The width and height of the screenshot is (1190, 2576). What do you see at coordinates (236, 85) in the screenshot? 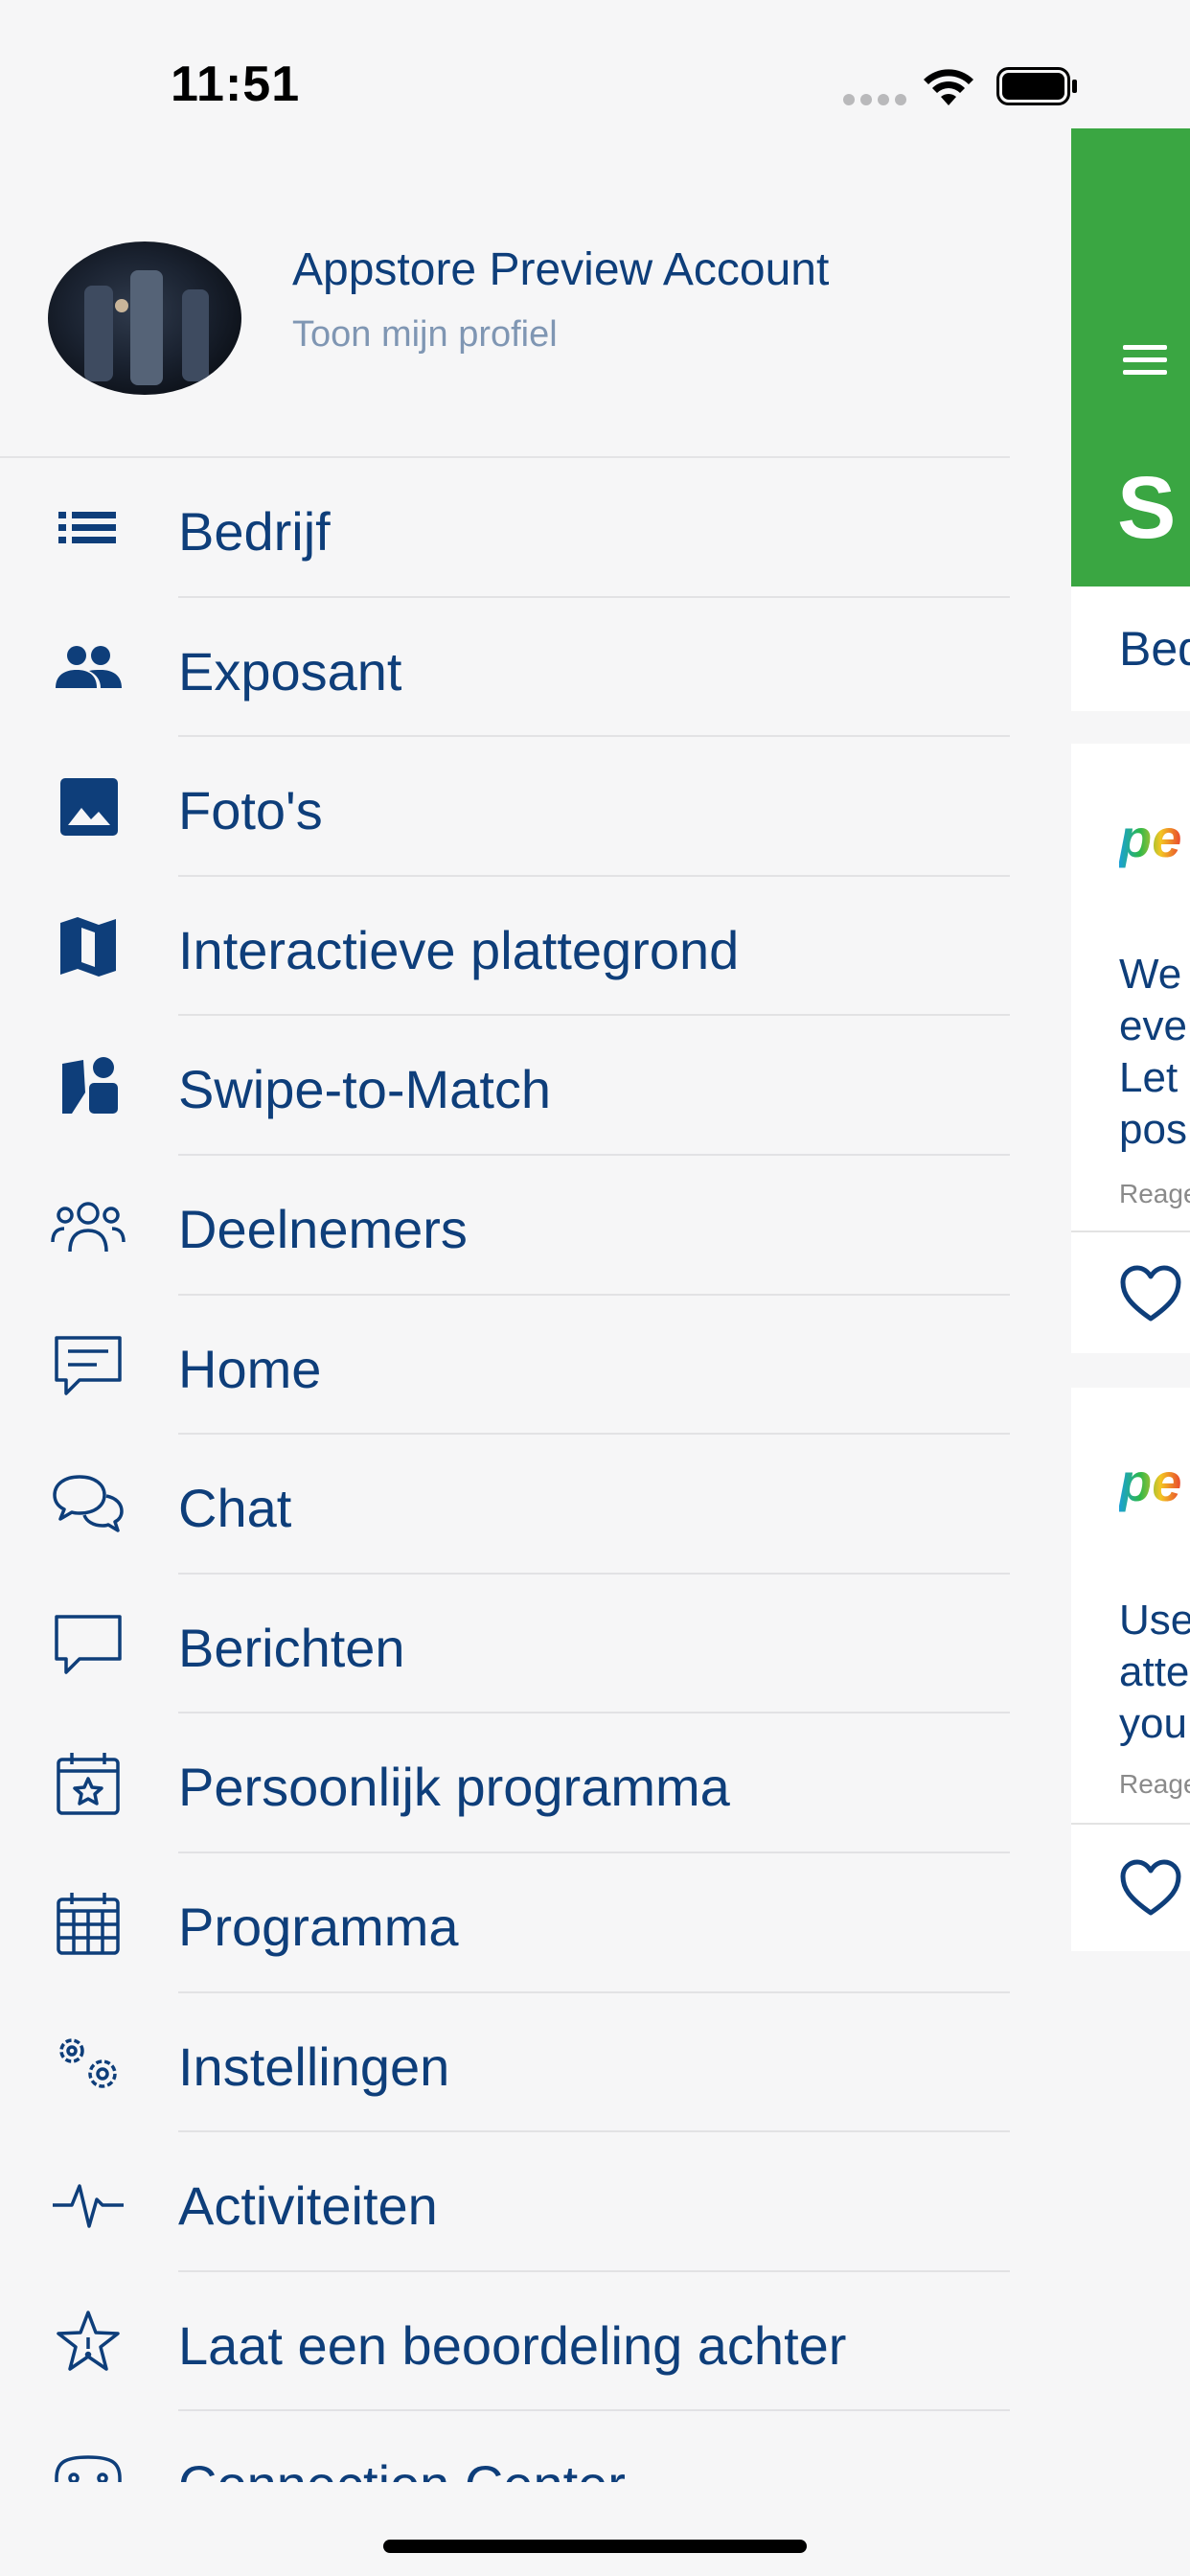
I see `status-time: 11:51` at bounding box center [236, 85].